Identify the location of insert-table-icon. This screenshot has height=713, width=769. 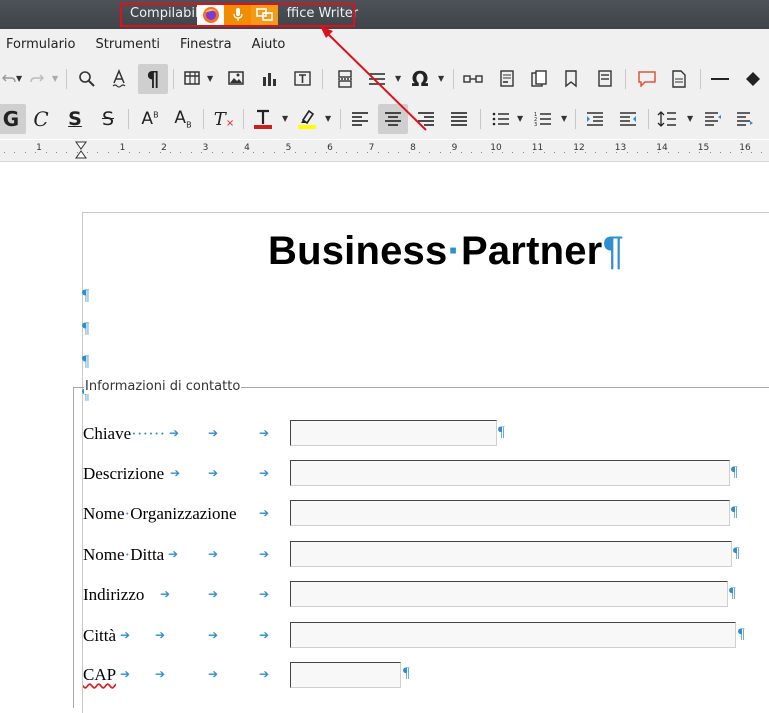
(193, 79).